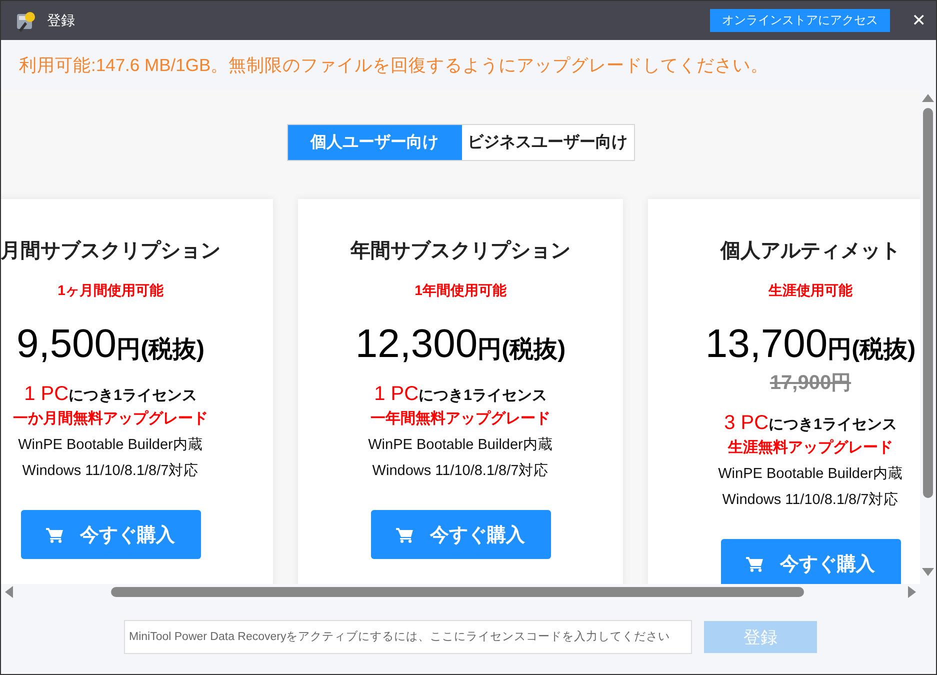 The height and width of the screenshot is (675, 937). What do you see at coordinates (460, 251) in the screenshot?
I see `plan-name: 年間サブスクリプション` at bounding box center [460, 251].